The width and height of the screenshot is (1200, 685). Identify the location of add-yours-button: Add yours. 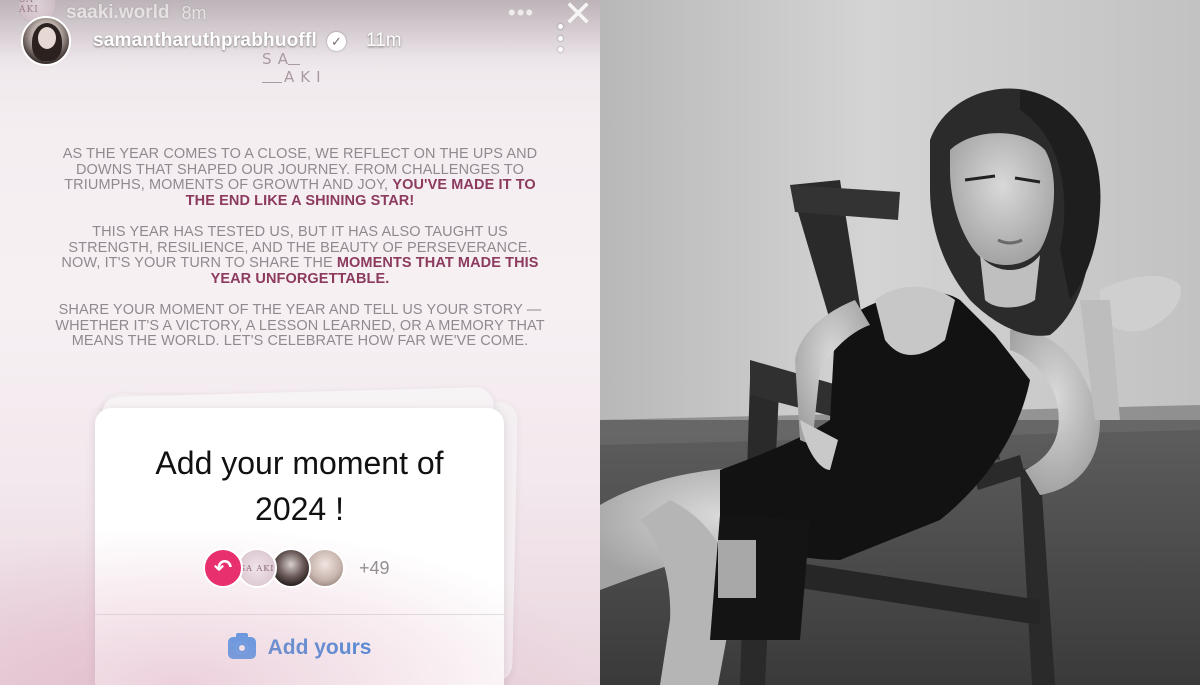
(299, 646).